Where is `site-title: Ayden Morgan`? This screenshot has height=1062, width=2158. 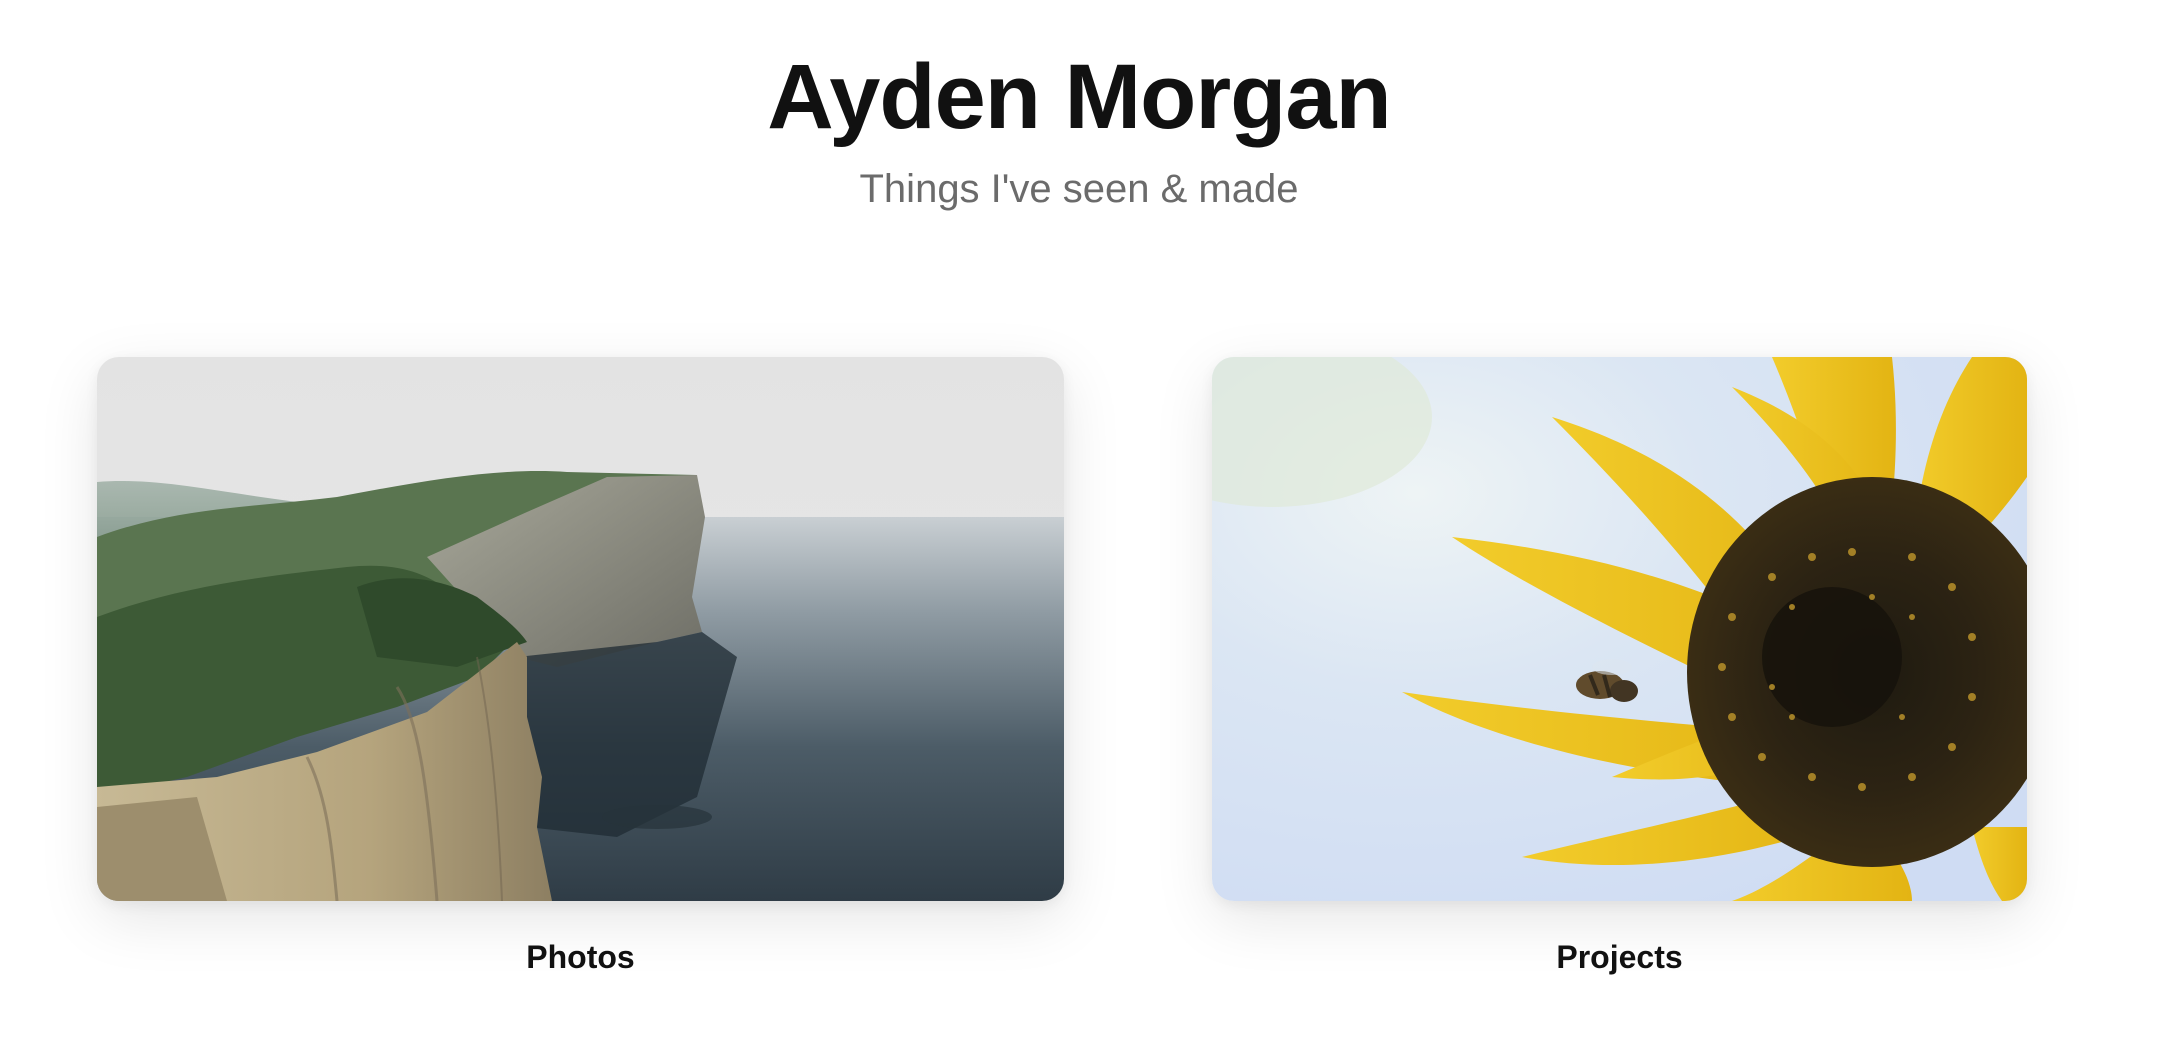 site-title: Ayden Morgan is located at coordinates (1079, 97).